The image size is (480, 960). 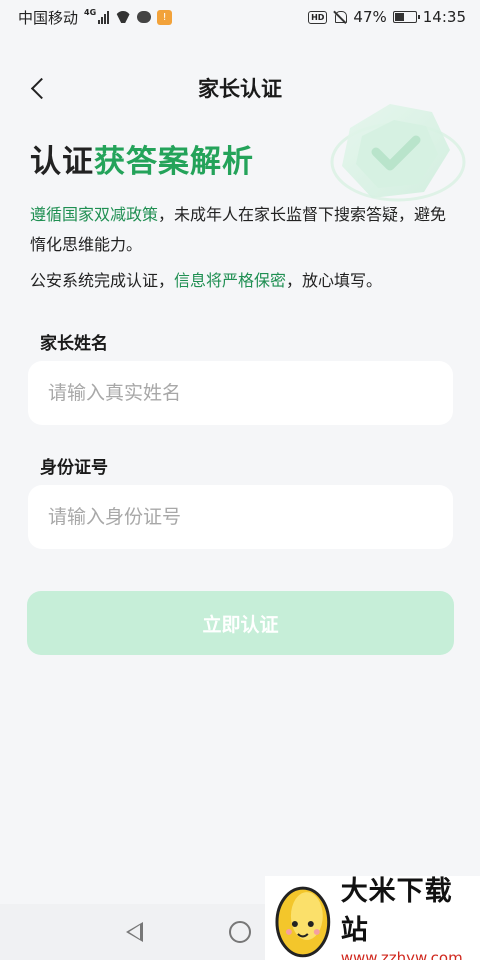 I want to click on signal-icon, so click(x=104, y=17).